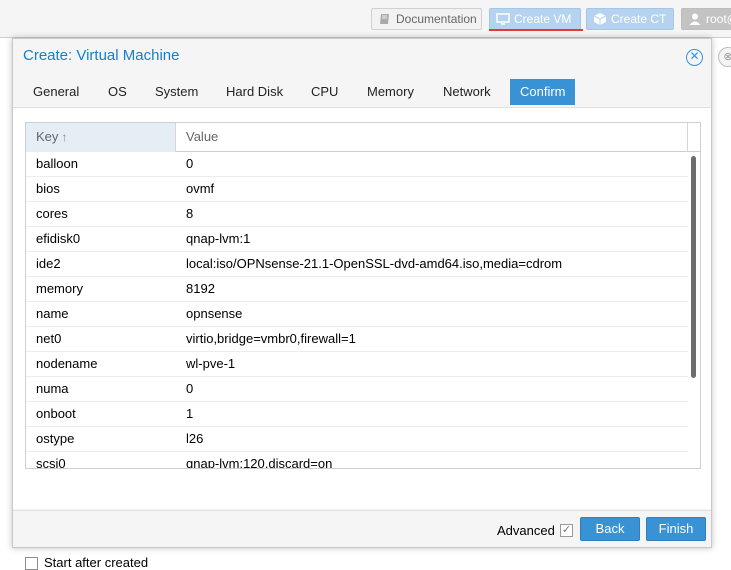 Image resolution: width=731 pixels, height=570 pixels. Describe the element at coordinates (190, 413) in the screenshot. I see `row-value: 1` at that location.